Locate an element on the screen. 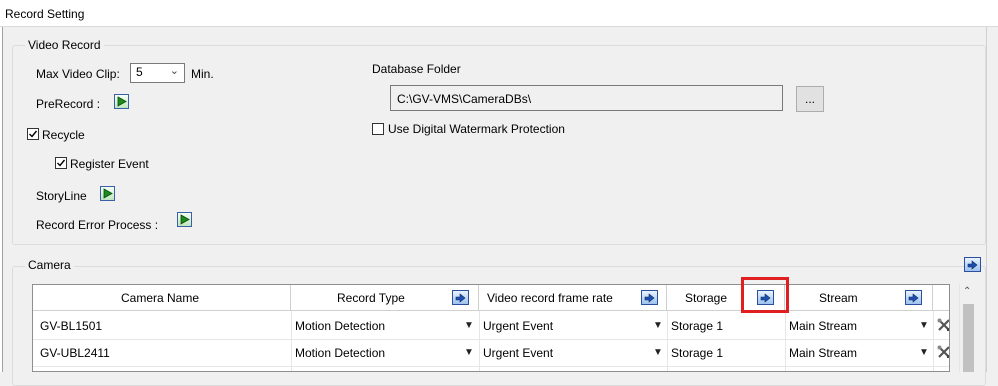 The image size is (998, 386). db-folder-field: C:\GV-VMS\CameraDBs\ is located at coordinates (586, 98).